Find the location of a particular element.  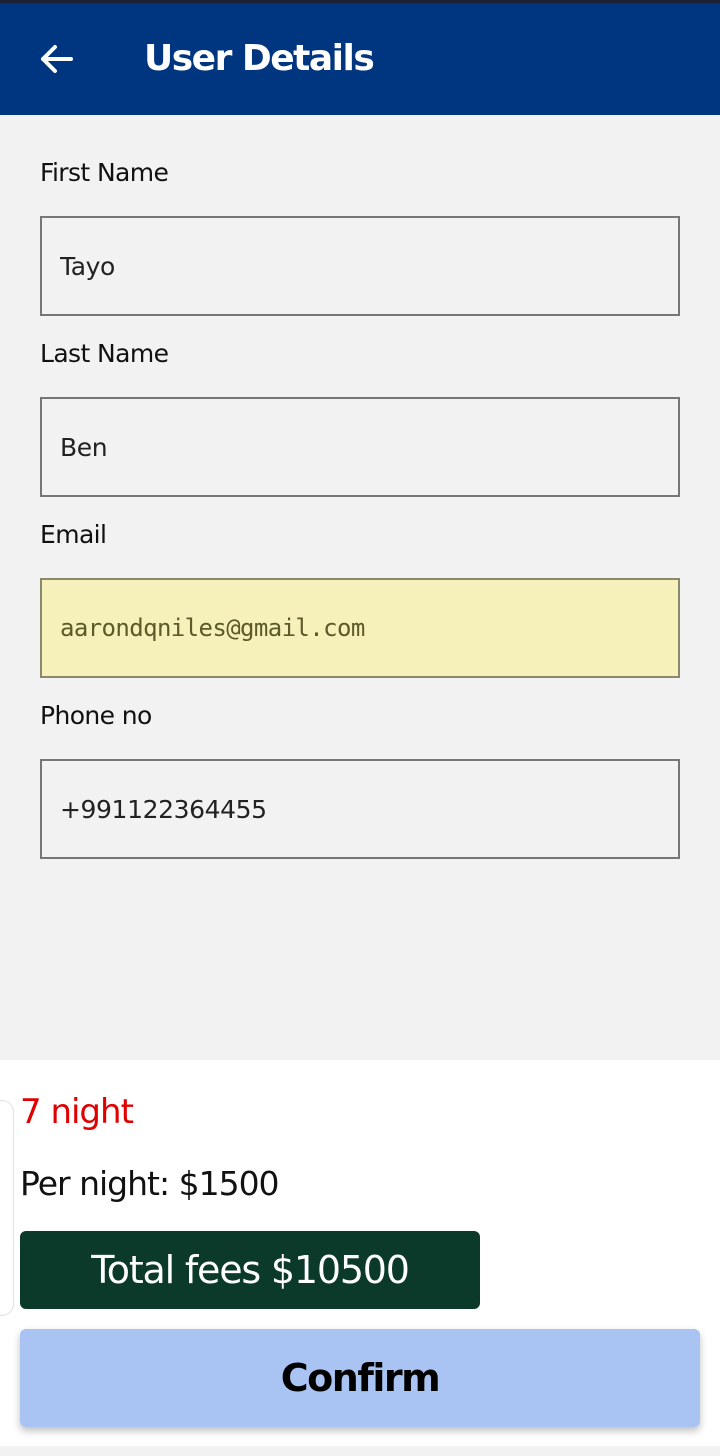

page-title: User Details is located at coordinates (259, 58).